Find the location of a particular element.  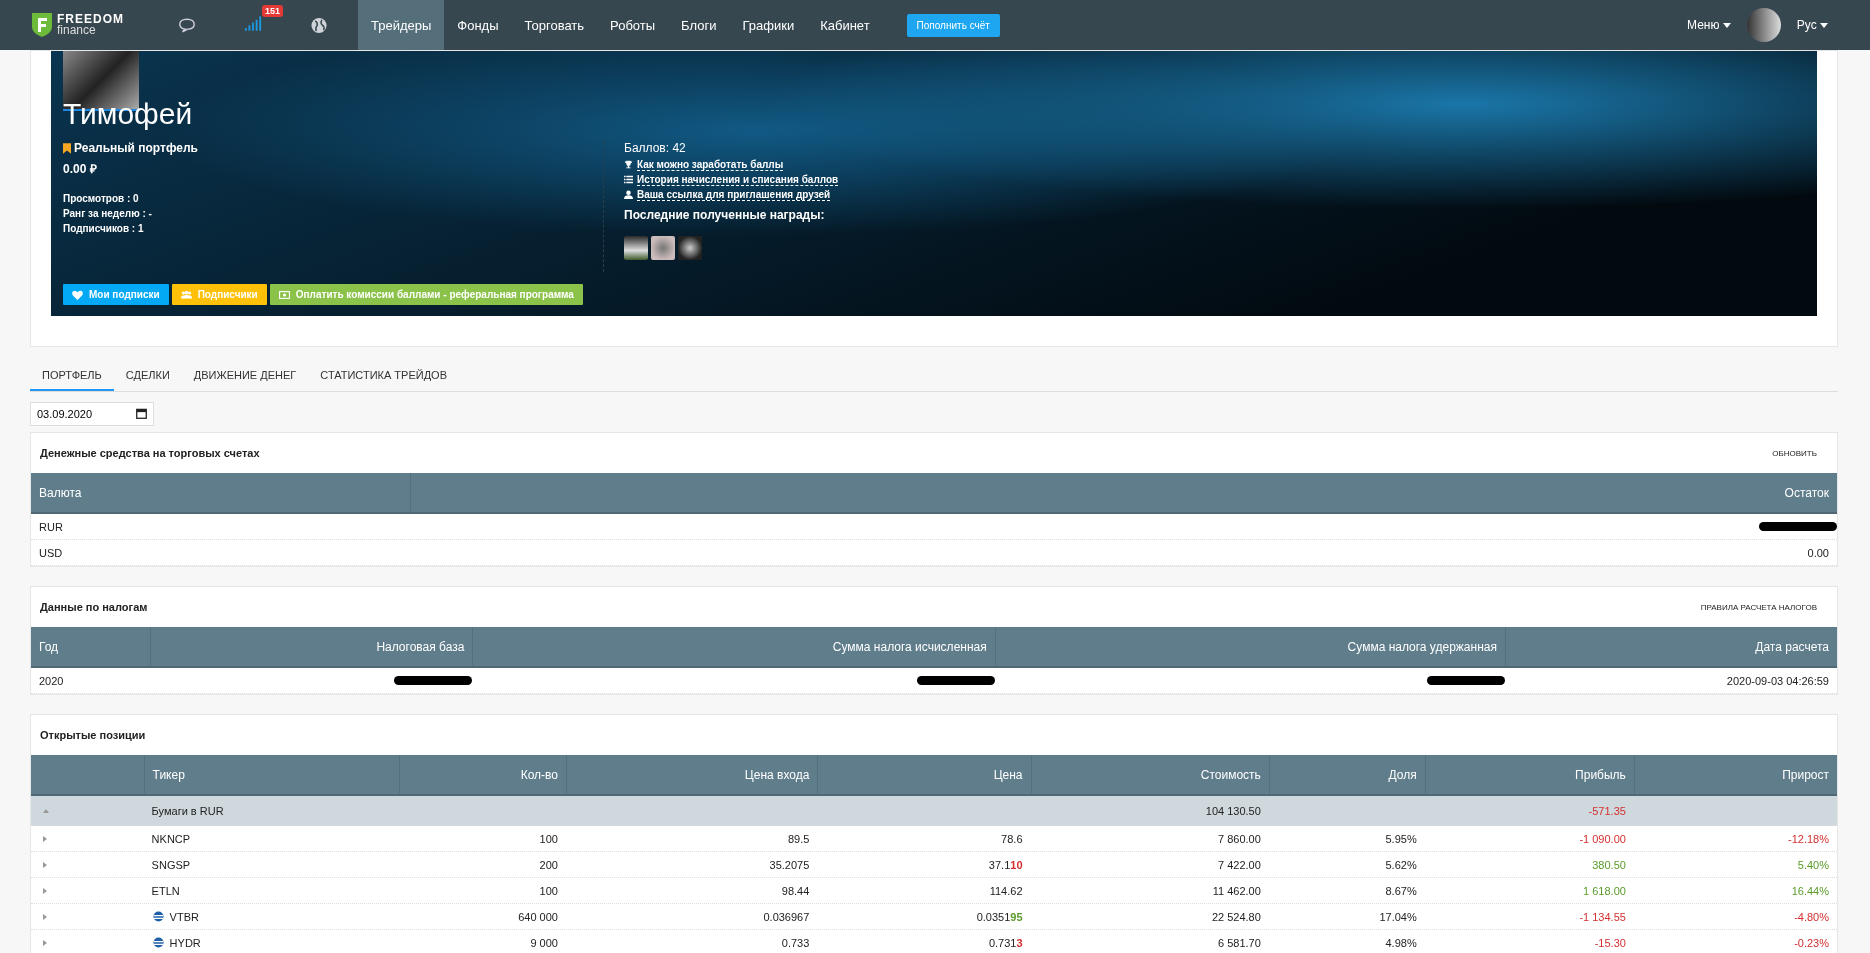

section-tab: СТАТИСТИКА ТРЕЙДОВ is located at coordinates (383, 375).